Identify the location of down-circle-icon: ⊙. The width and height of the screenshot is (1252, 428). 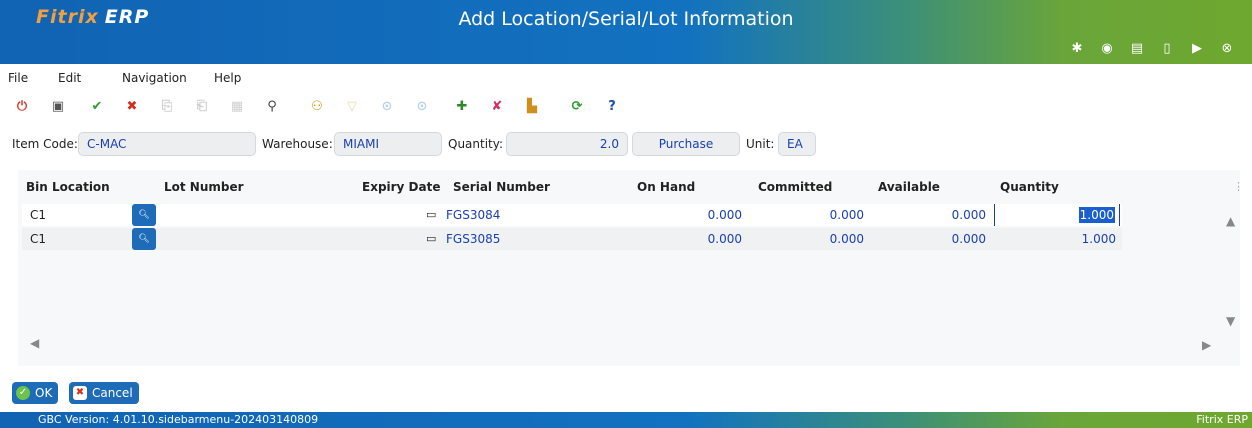
(387, 106).